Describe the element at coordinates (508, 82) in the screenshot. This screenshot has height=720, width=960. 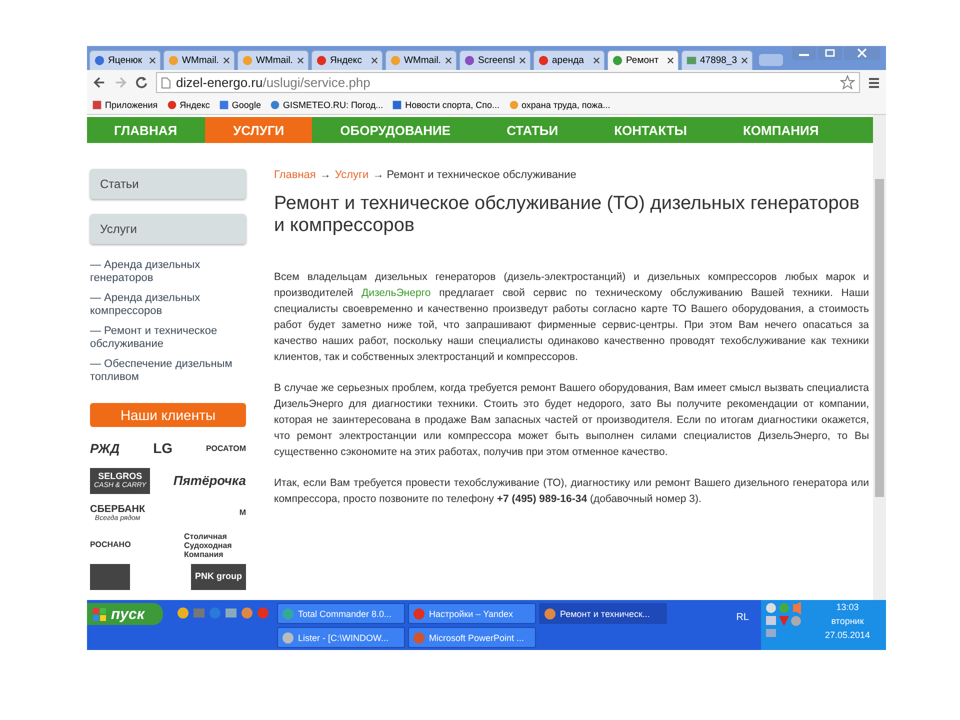
I see `address-bar: dizel-energo.ru/uslugi/service.php` at that location.